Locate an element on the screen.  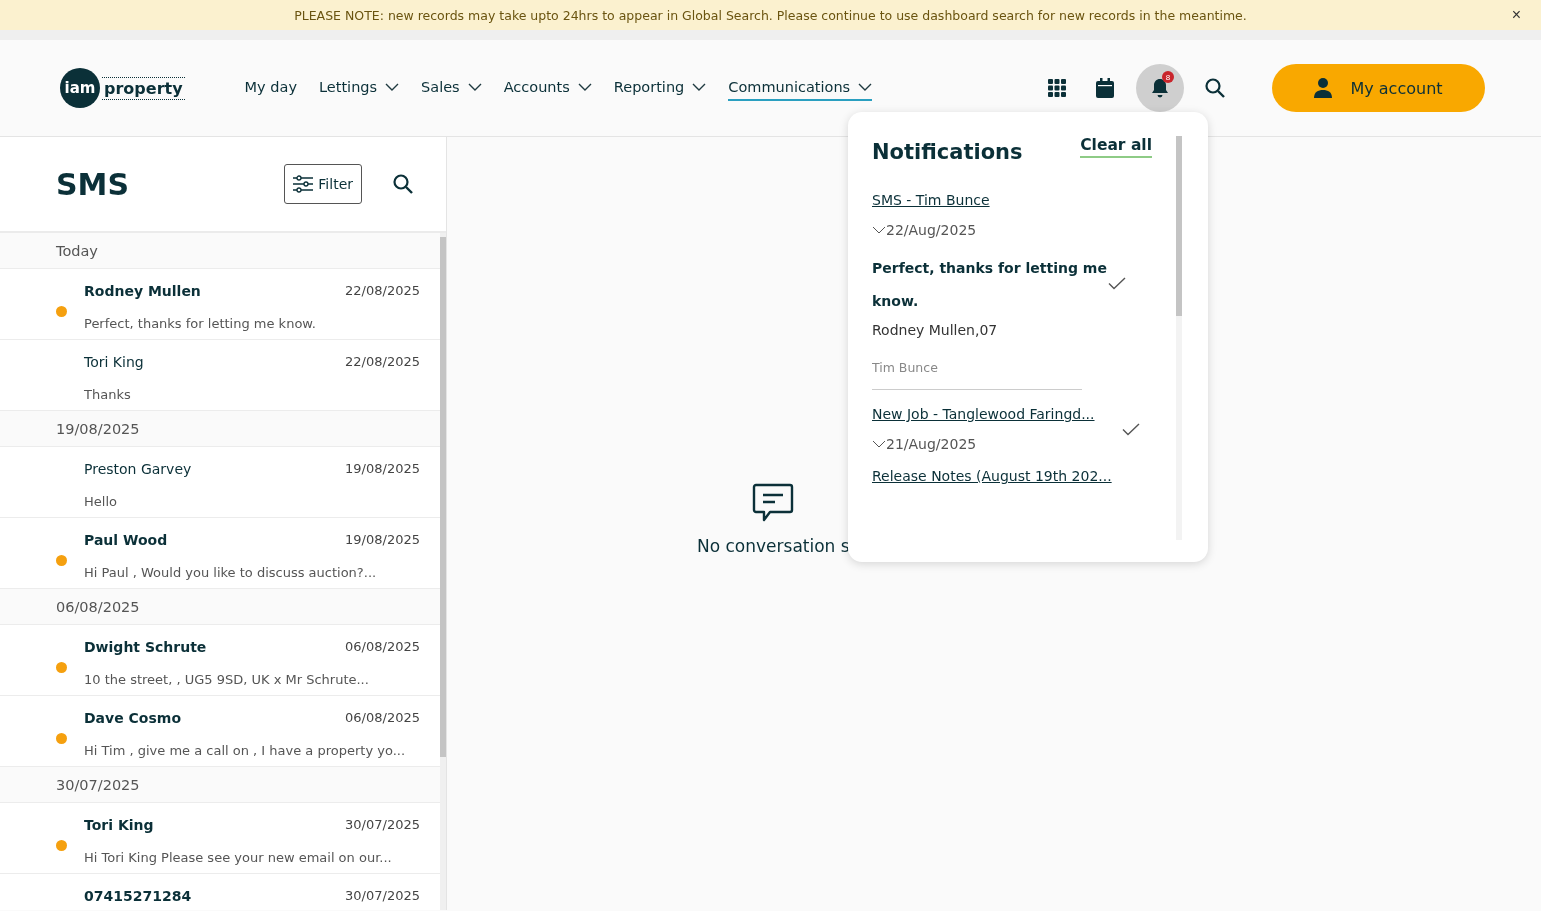
bell-icon is located at coordinates (1160, 88).